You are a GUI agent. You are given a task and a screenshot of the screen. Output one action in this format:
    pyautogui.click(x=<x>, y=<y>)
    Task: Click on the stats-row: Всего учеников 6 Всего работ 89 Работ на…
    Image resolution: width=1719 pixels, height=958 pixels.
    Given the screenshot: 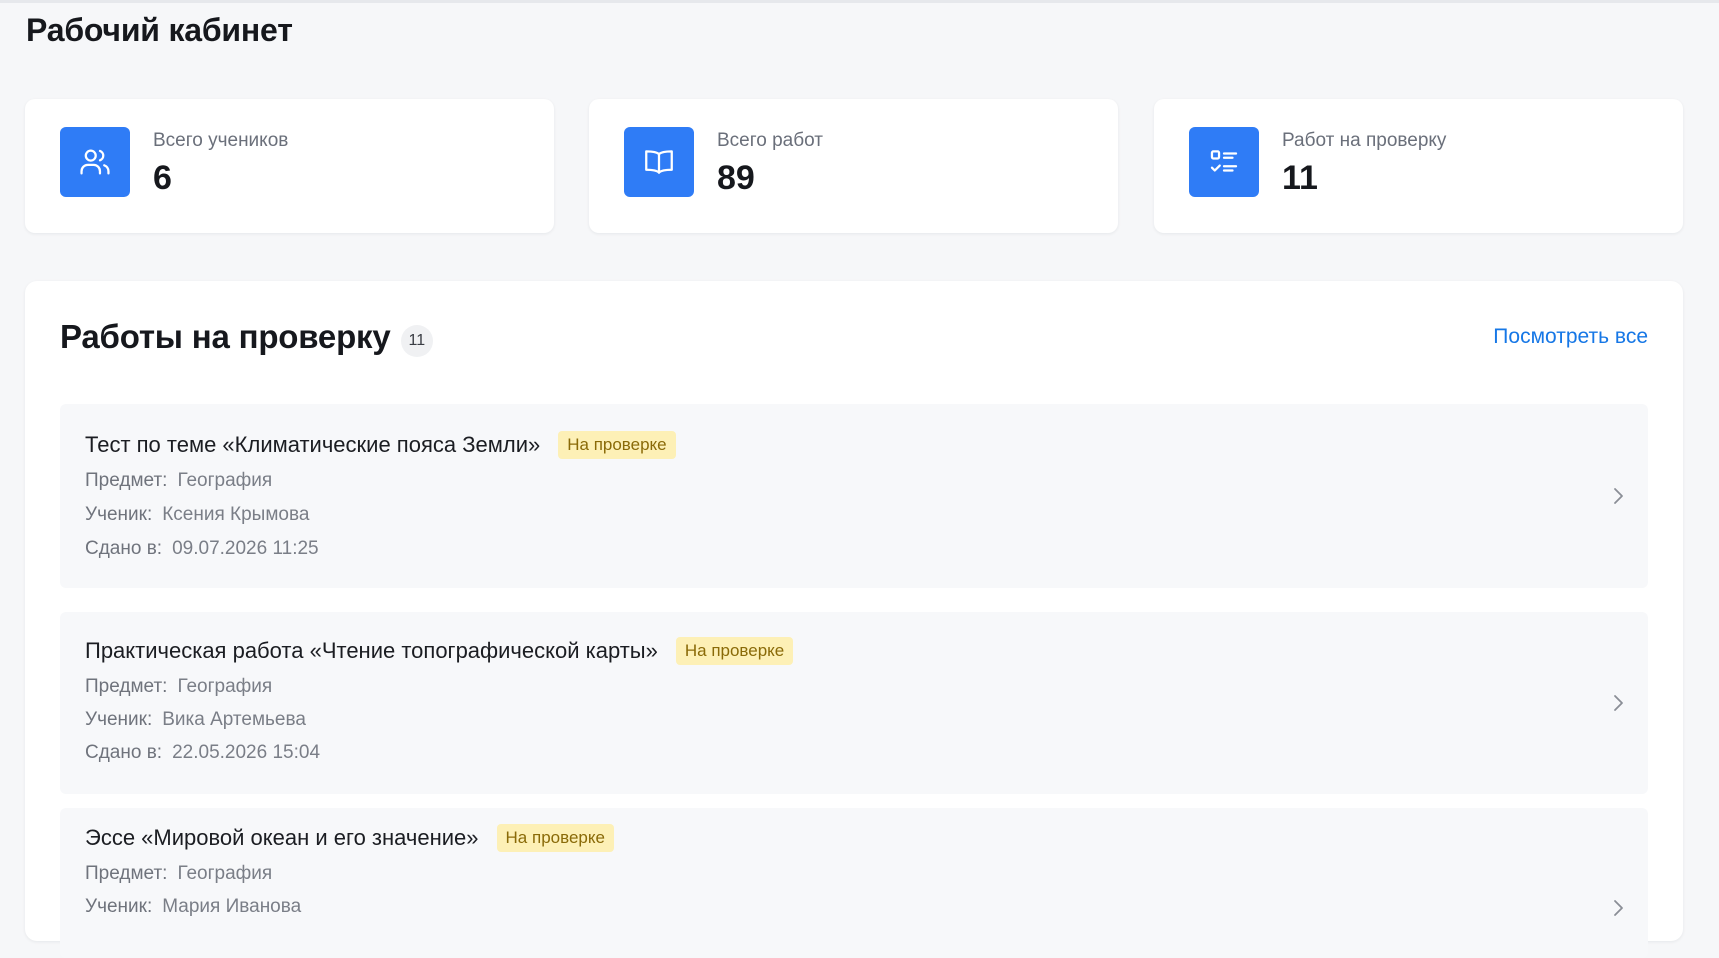 What is the action you would take?
    pyautogui.click(x=854, y=166)
    